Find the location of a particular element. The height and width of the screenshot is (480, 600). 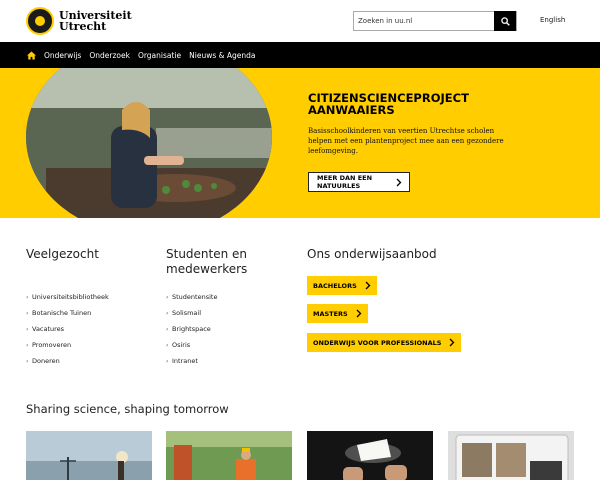

link-promoveren: › Promoveren is located at coordinates (67, 345).